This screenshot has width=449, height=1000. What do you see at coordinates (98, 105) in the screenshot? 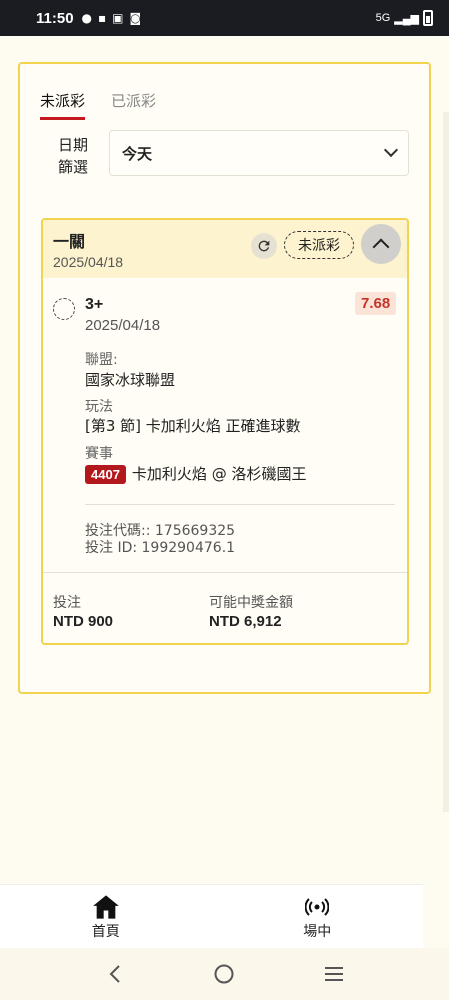
I see `tab-bar: 未派彩 已派彩` at bounding box center [98, 105].